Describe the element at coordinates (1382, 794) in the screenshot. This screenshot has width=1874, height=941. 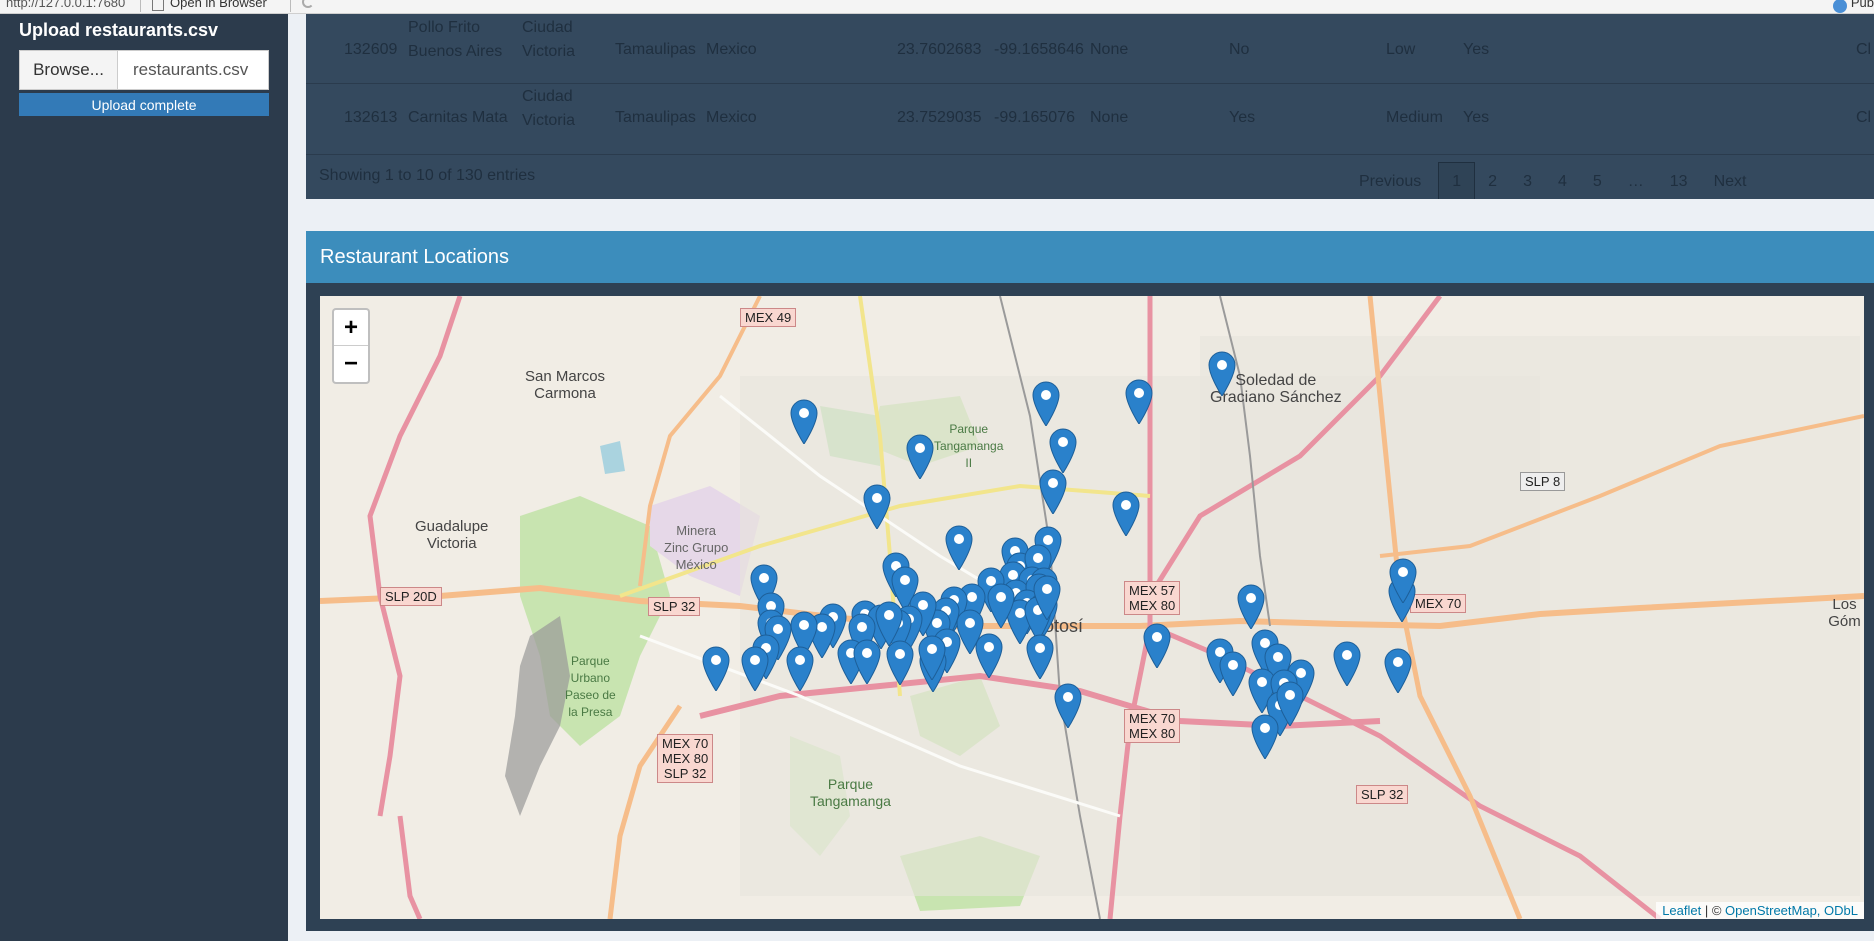
I see `road-shield: SLP 32` at that location.